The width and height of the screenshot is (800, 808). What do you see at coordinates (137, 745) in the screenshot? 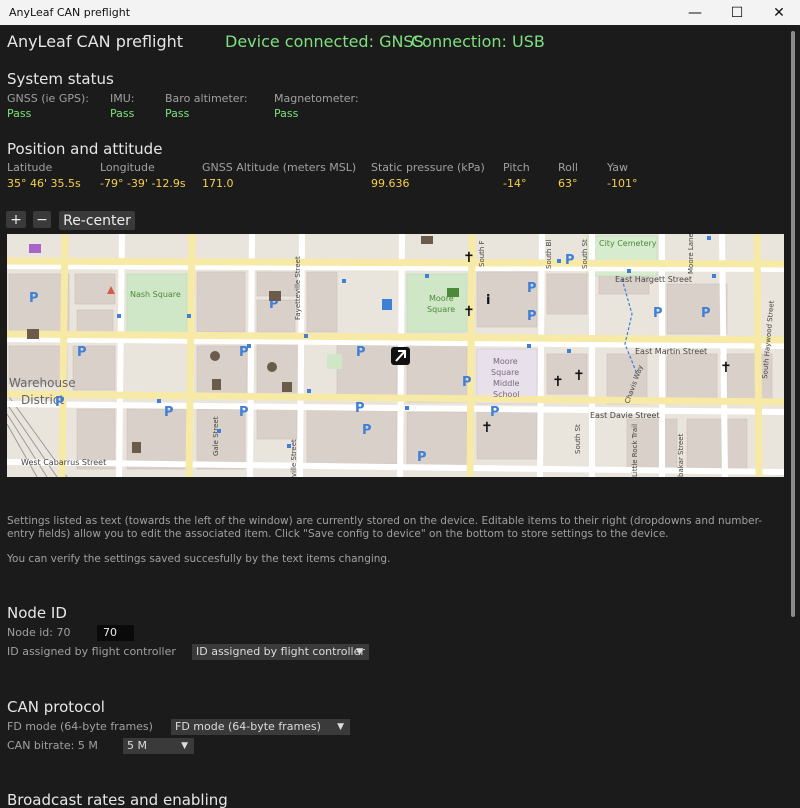
I see `can-bitrate-select-value: 5 M` at bounding box center [137, 745].